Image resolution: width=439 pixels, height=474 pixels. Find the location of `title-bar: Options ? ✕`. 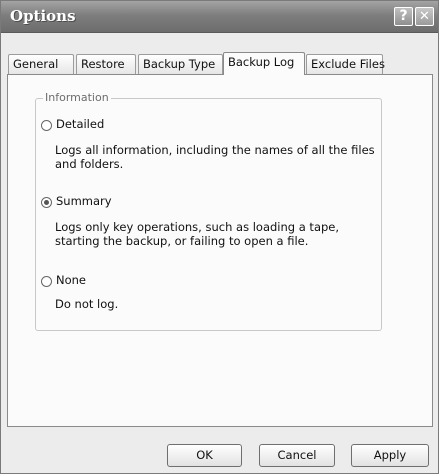

title-bar: Options ? ✕ is located at coordinates (219, 17).